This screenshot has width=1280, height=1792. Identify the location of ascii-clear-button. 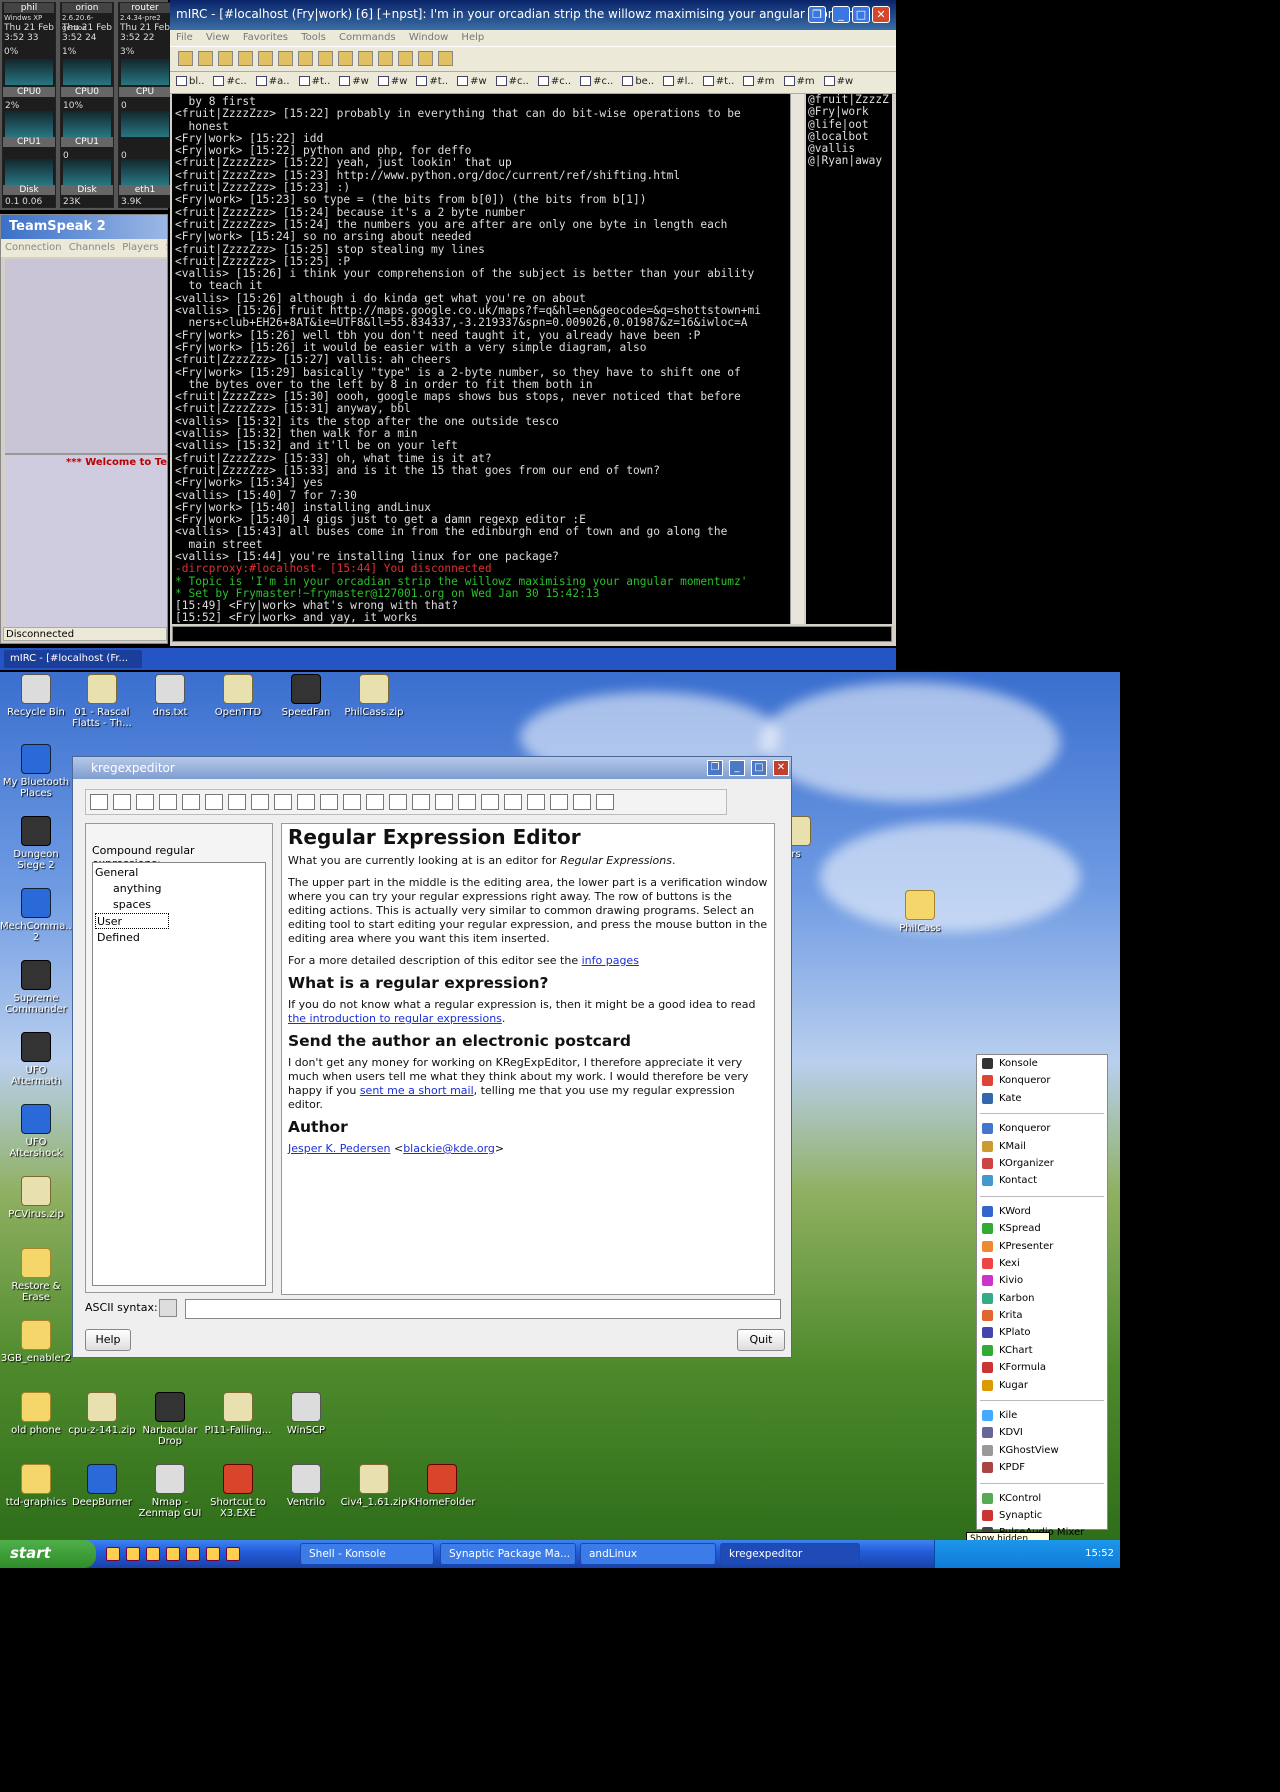
(168, 1308).